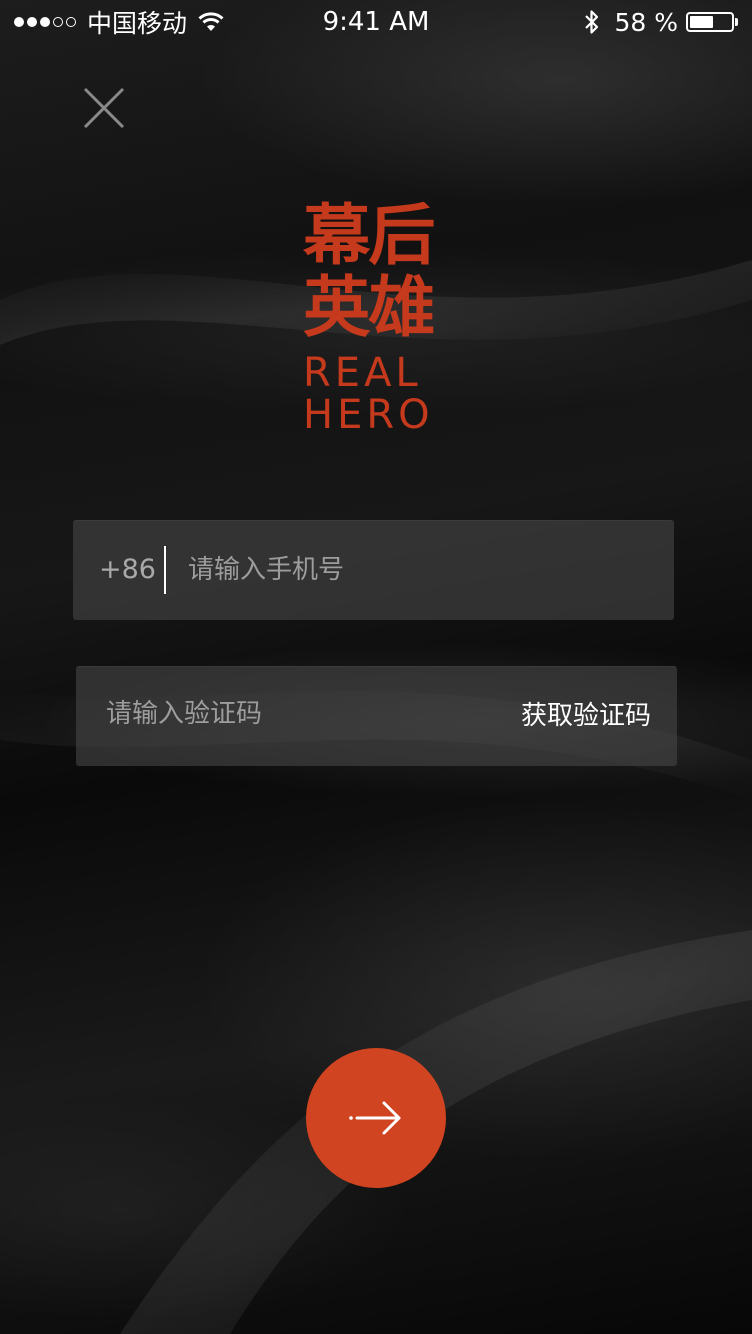  I want to click on status-right: 58 %, so click(661, 22).